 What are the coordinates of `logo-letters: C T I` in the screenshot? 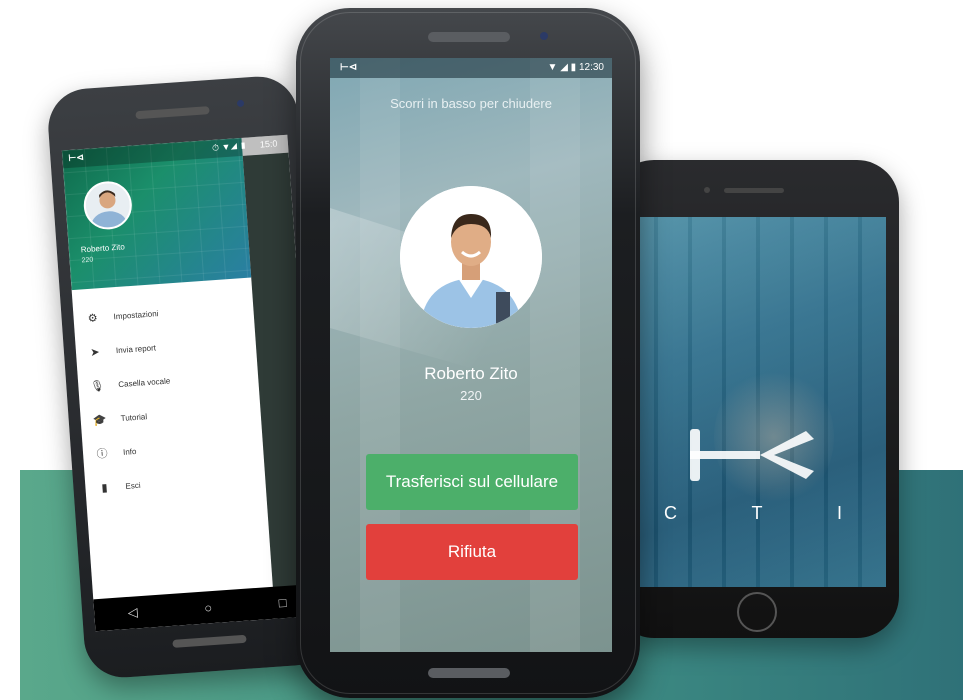 It's located at (754, 513).